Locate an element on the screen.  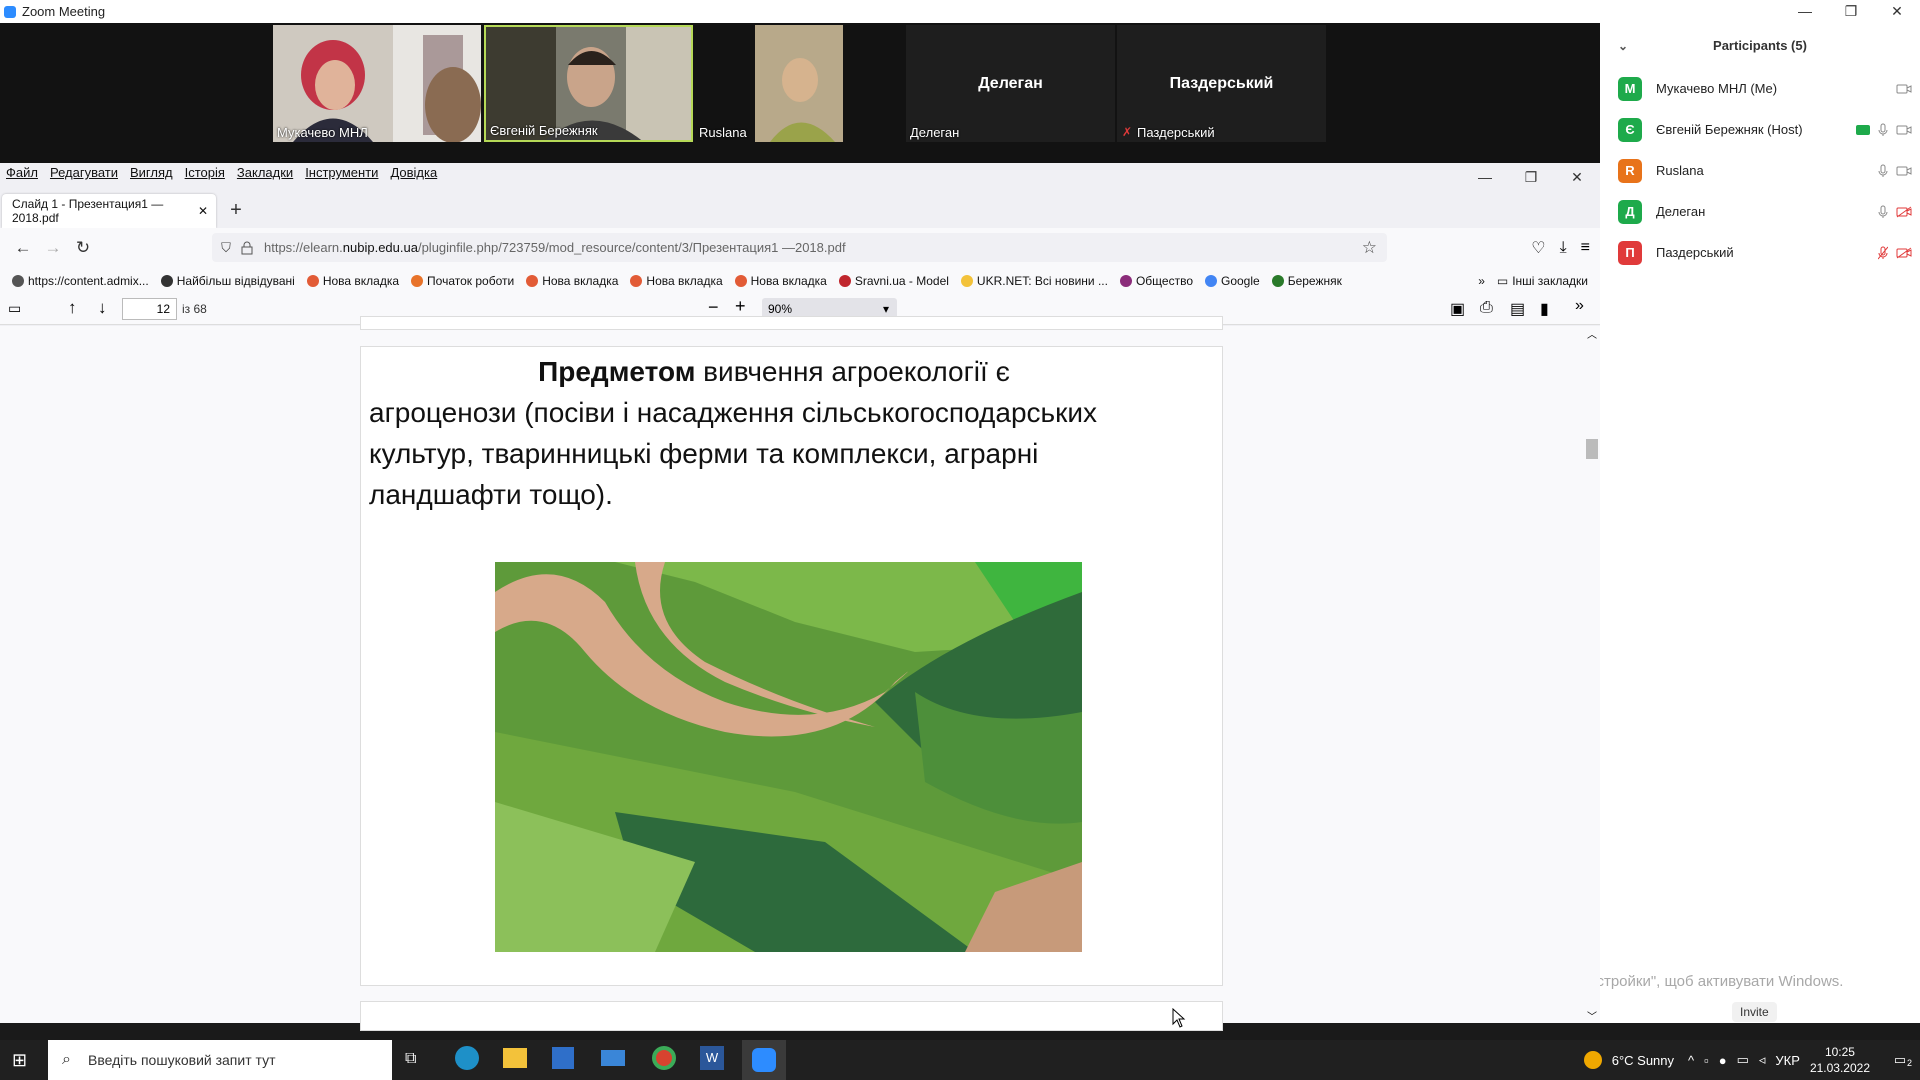
bookmark-item: Початок роботи is located at coordinates (462, 281).